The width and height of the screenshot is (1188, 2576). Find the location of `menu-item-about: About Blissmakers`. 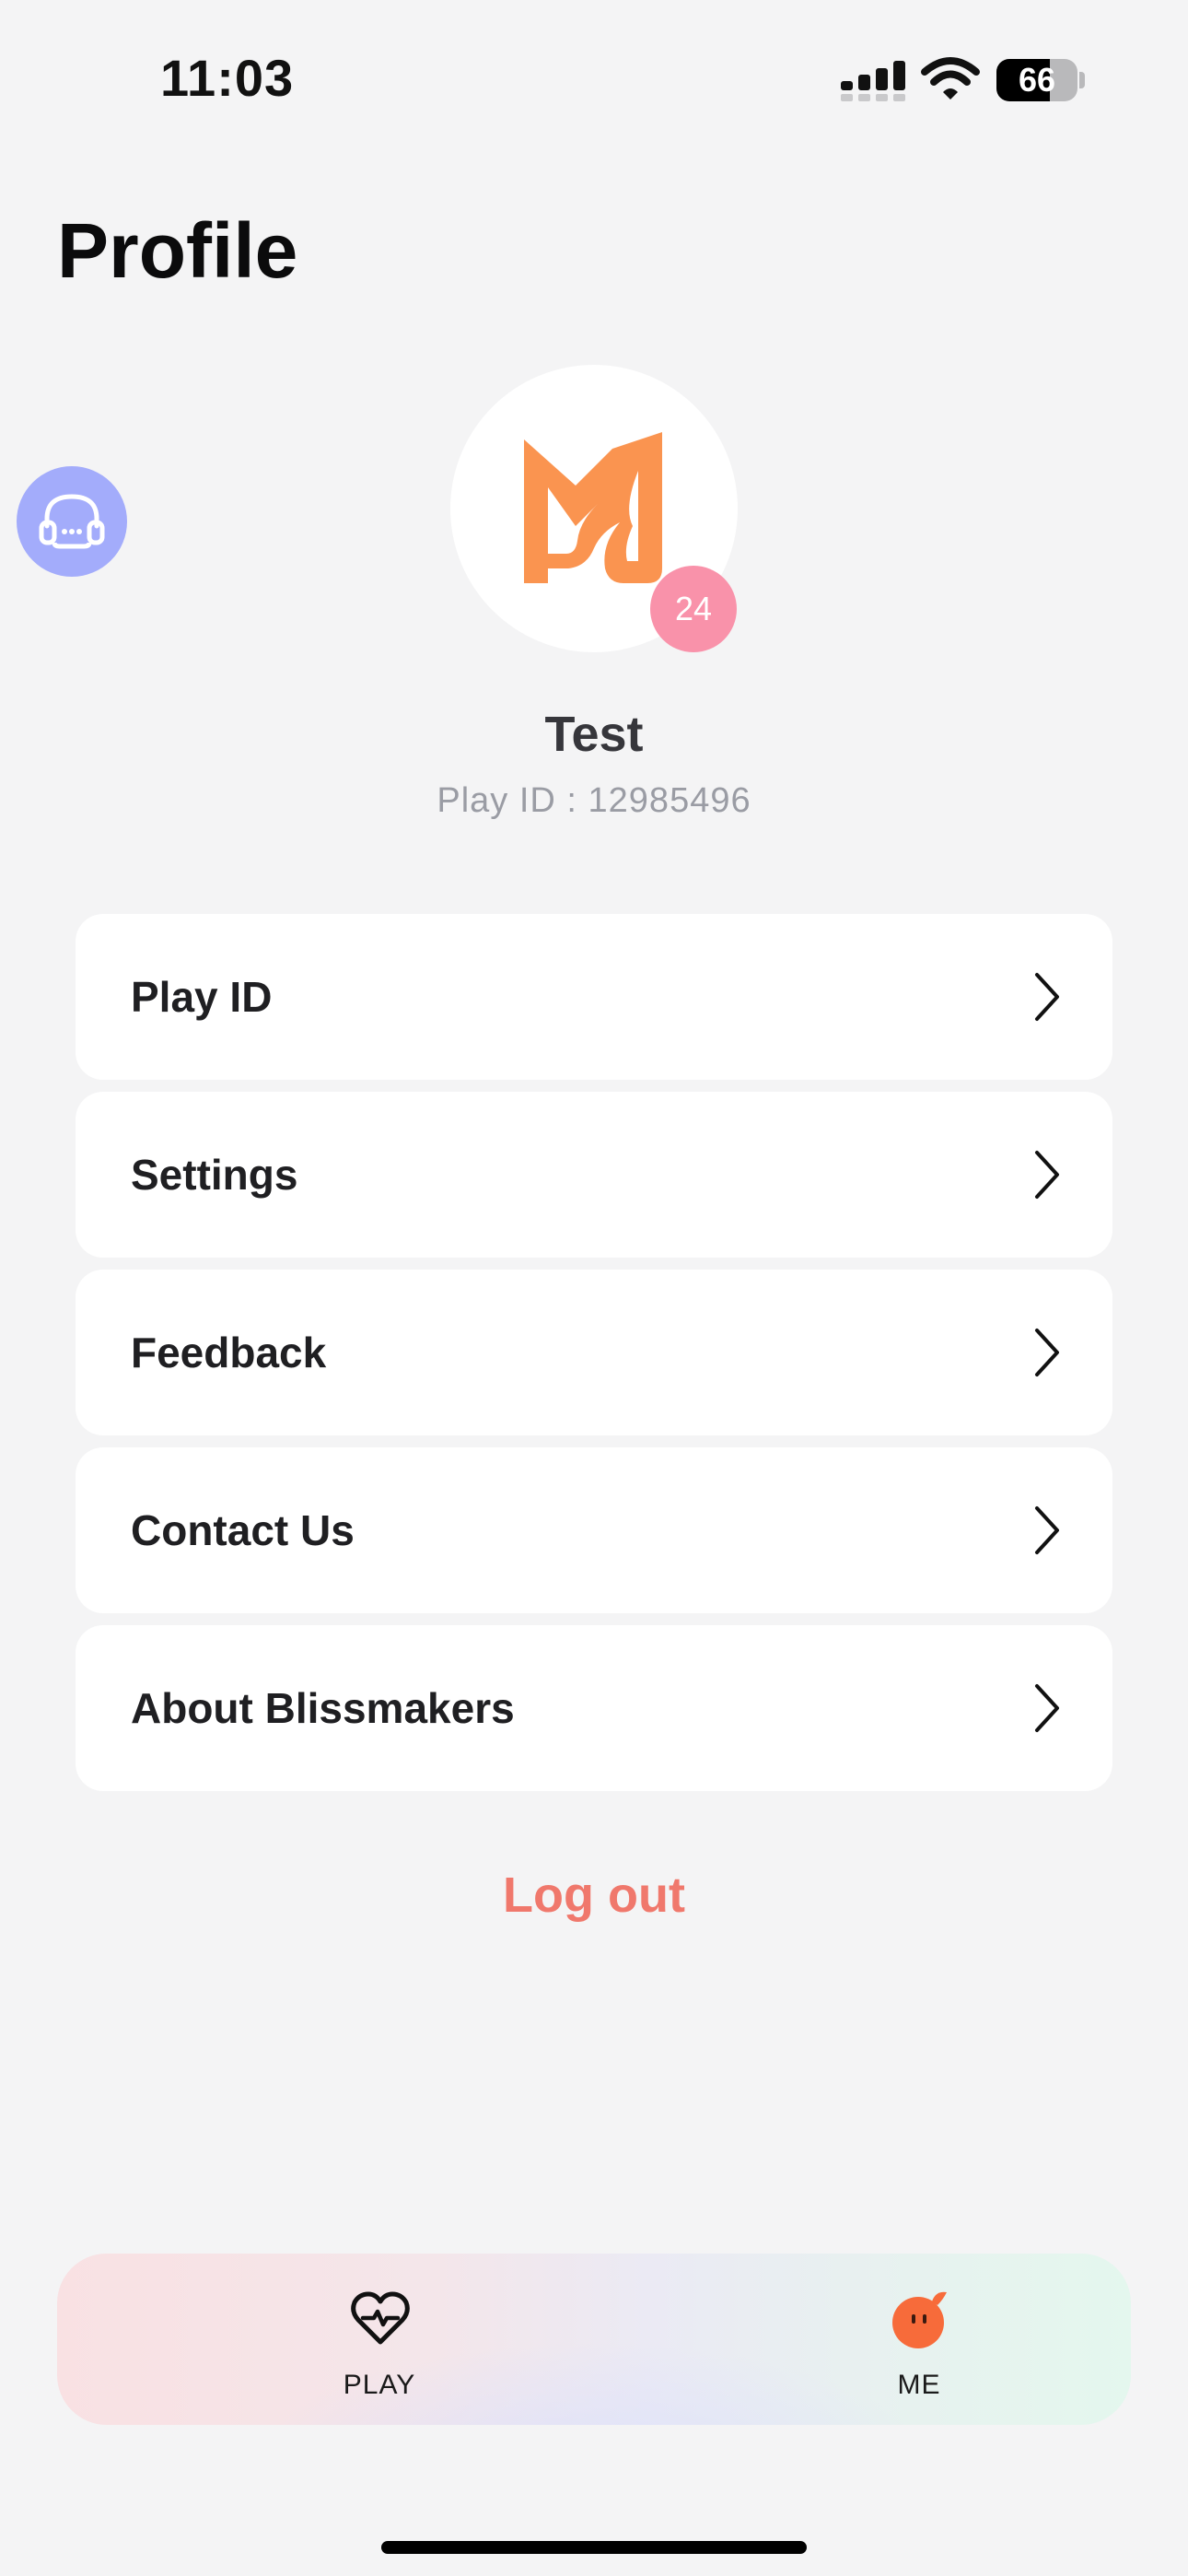

menu-item-about: About Blissmakers is located at coordinates (594, 1708).